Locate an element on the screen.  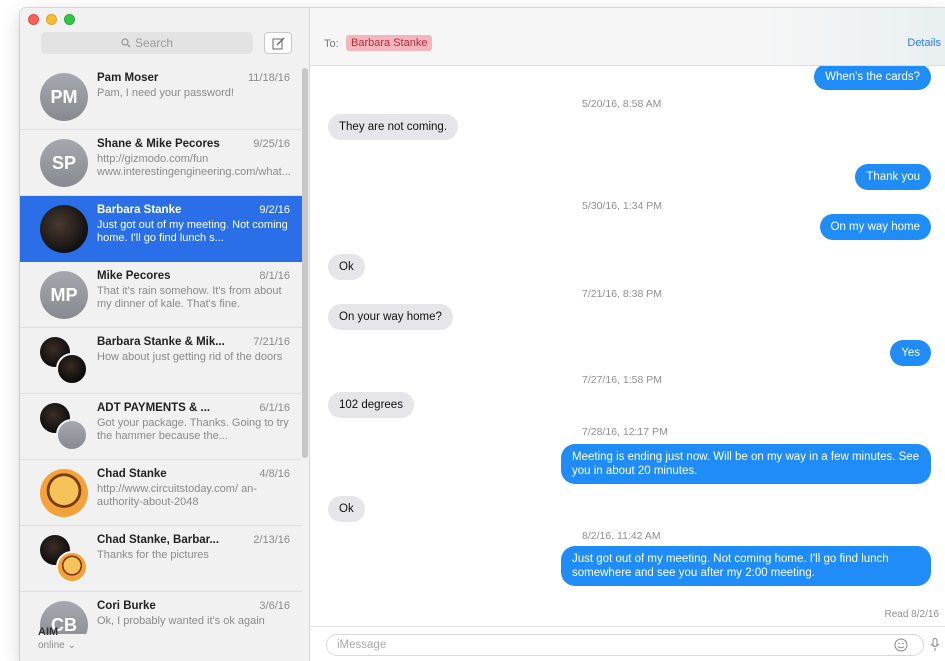
conversation-name: Shane & Mike Pecores is located at coordinates (158, 144).